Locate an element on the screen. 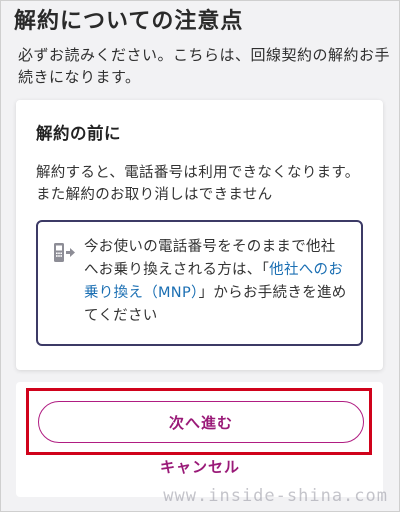  page-title: 解約についての注意点 is located at coordinates (129, 21).